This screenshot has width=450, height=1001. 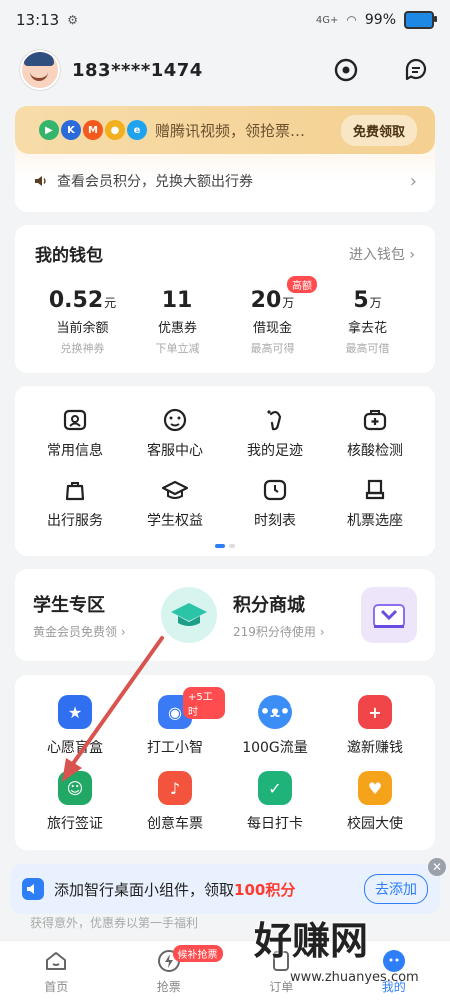 What do you see at coordinates (375, 433) in the screenshot?
I see `service-covid-test: 核酸检测` at bounding box center [375, 433].